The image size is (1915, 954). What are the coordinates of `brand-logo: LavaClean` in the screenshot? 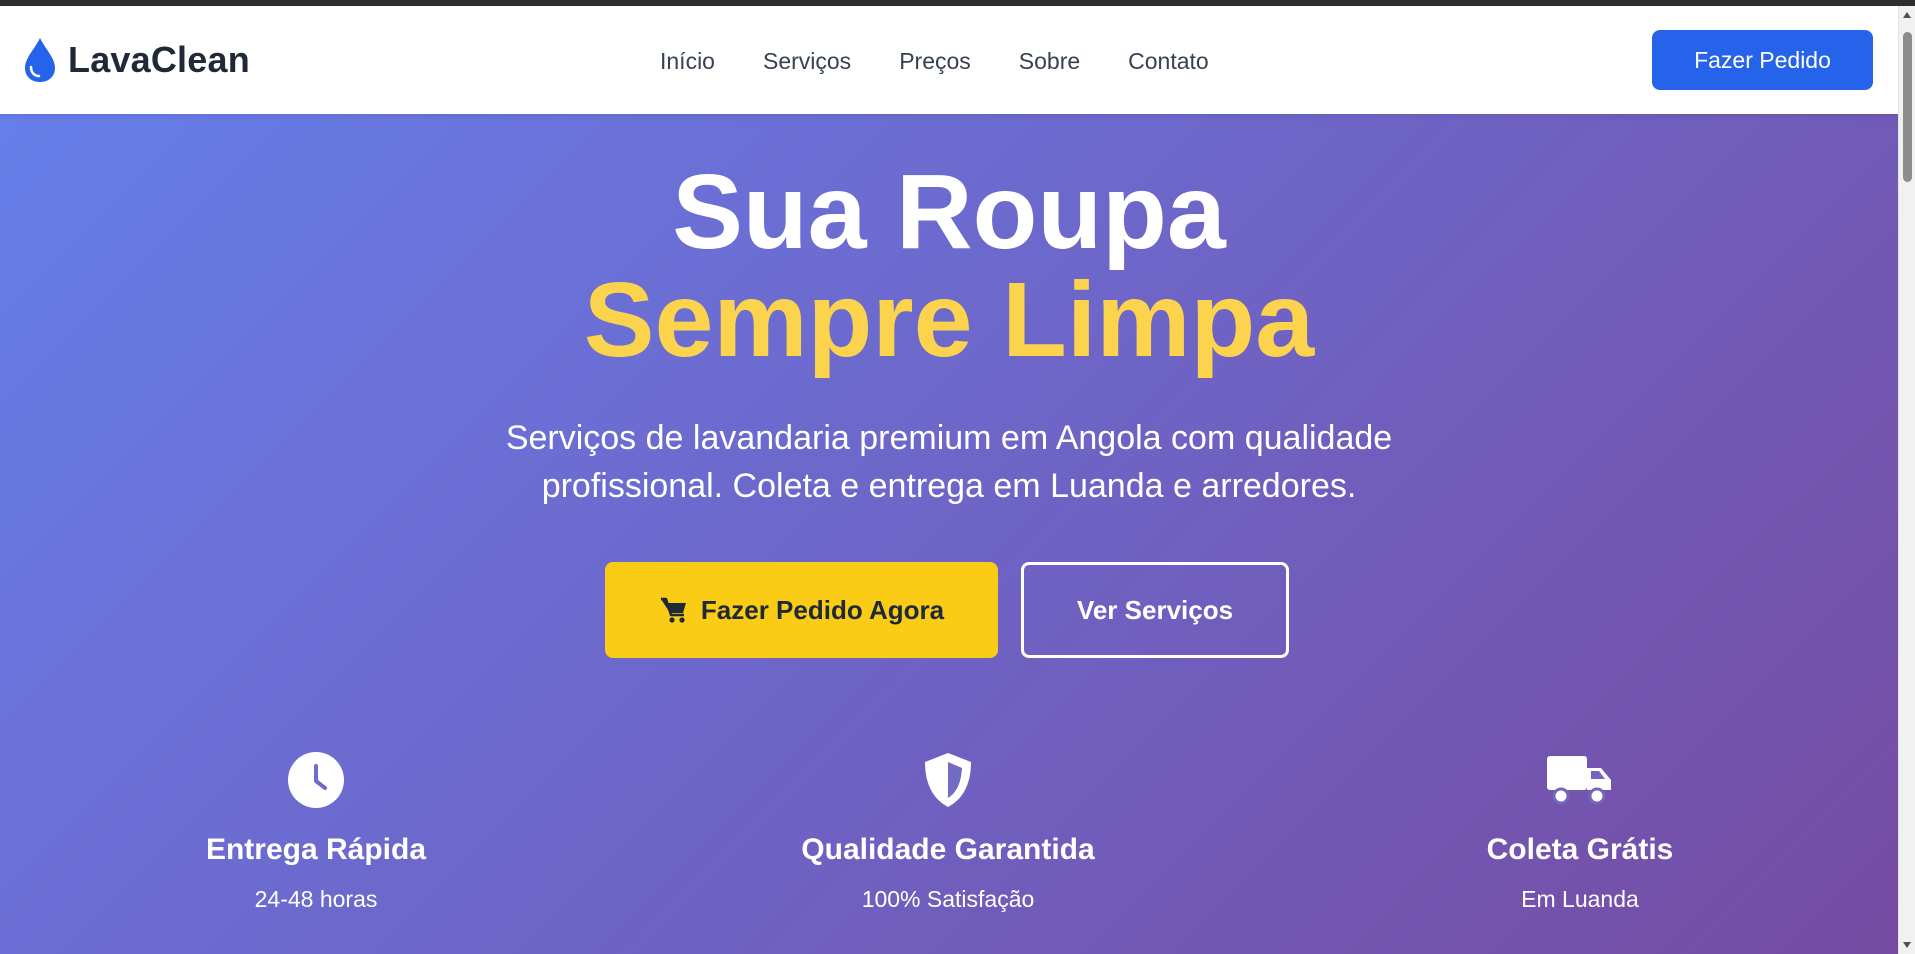 It's located at (136, 60).